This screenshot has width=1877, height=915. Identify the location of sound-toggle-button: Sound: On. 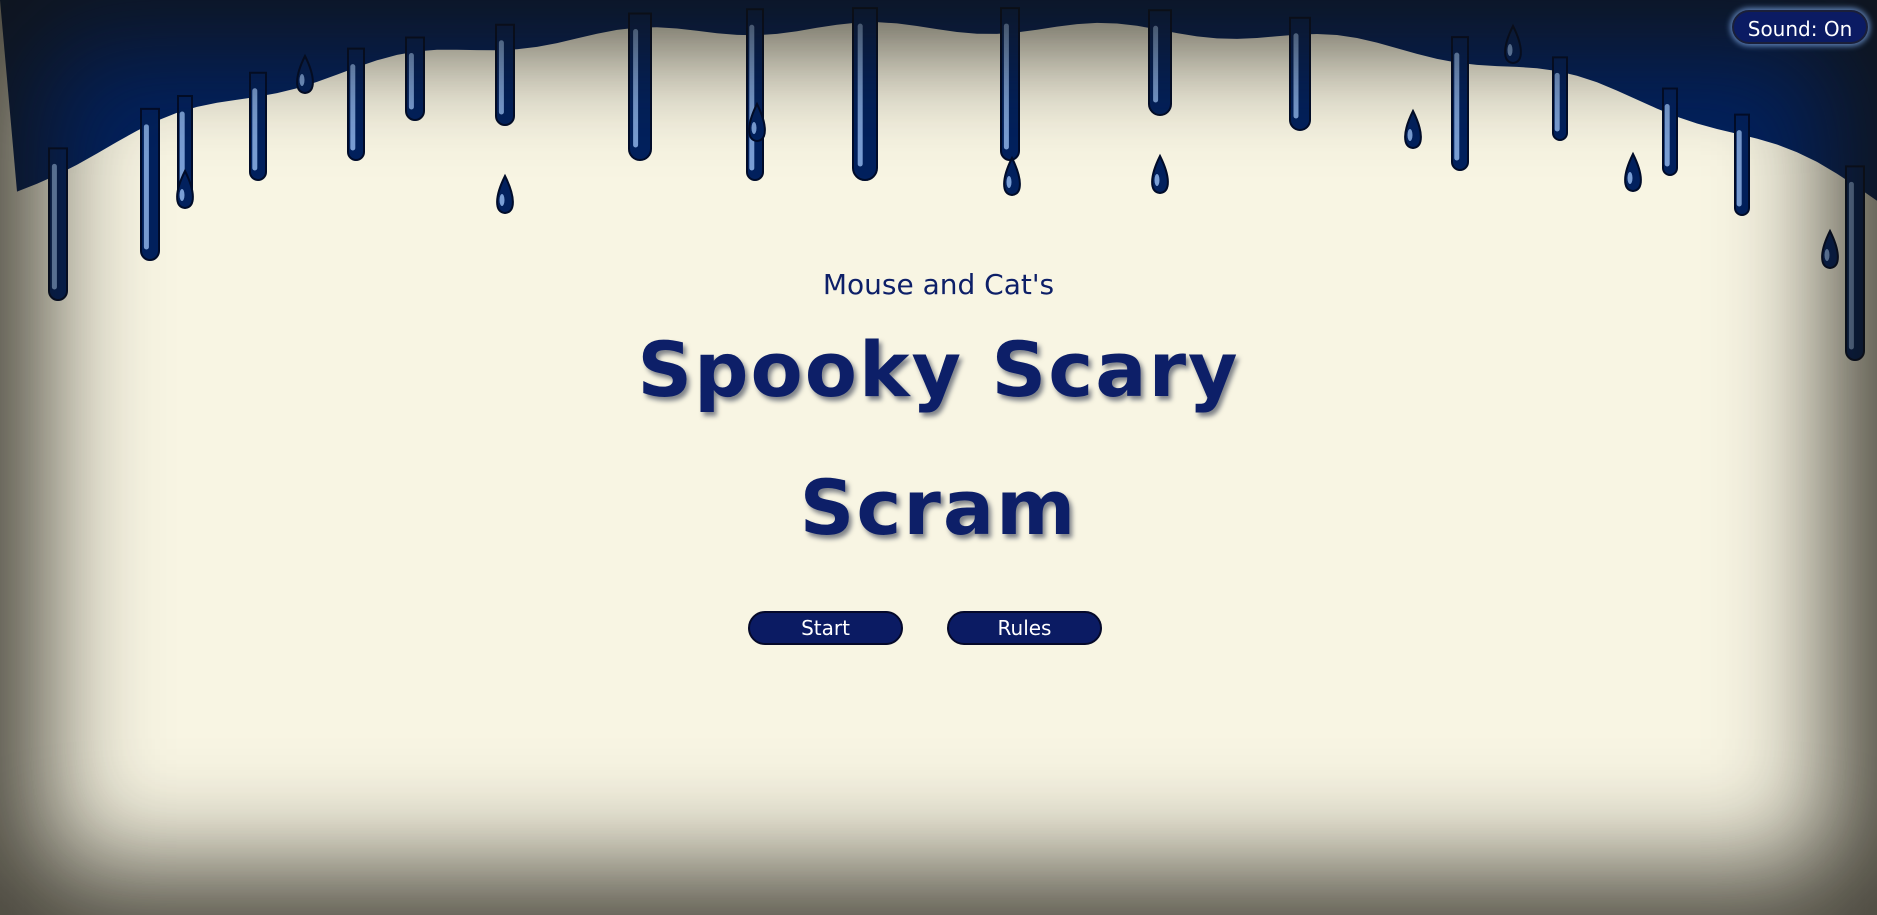
(1800, 27).